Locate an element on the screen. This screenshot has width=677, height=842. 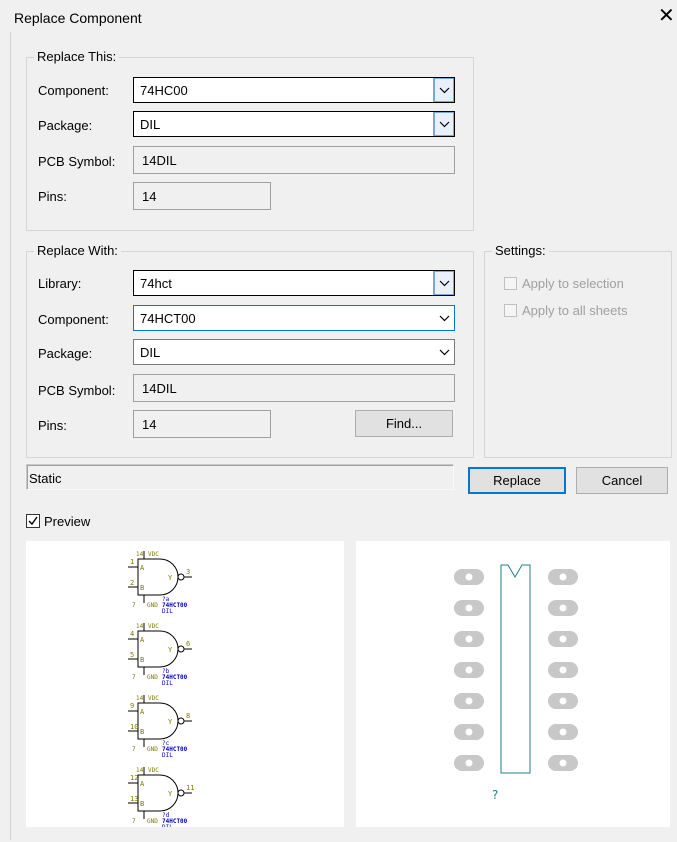
pcb-symbol-label: PCB Symbol: is located at coordinates (77, 161).